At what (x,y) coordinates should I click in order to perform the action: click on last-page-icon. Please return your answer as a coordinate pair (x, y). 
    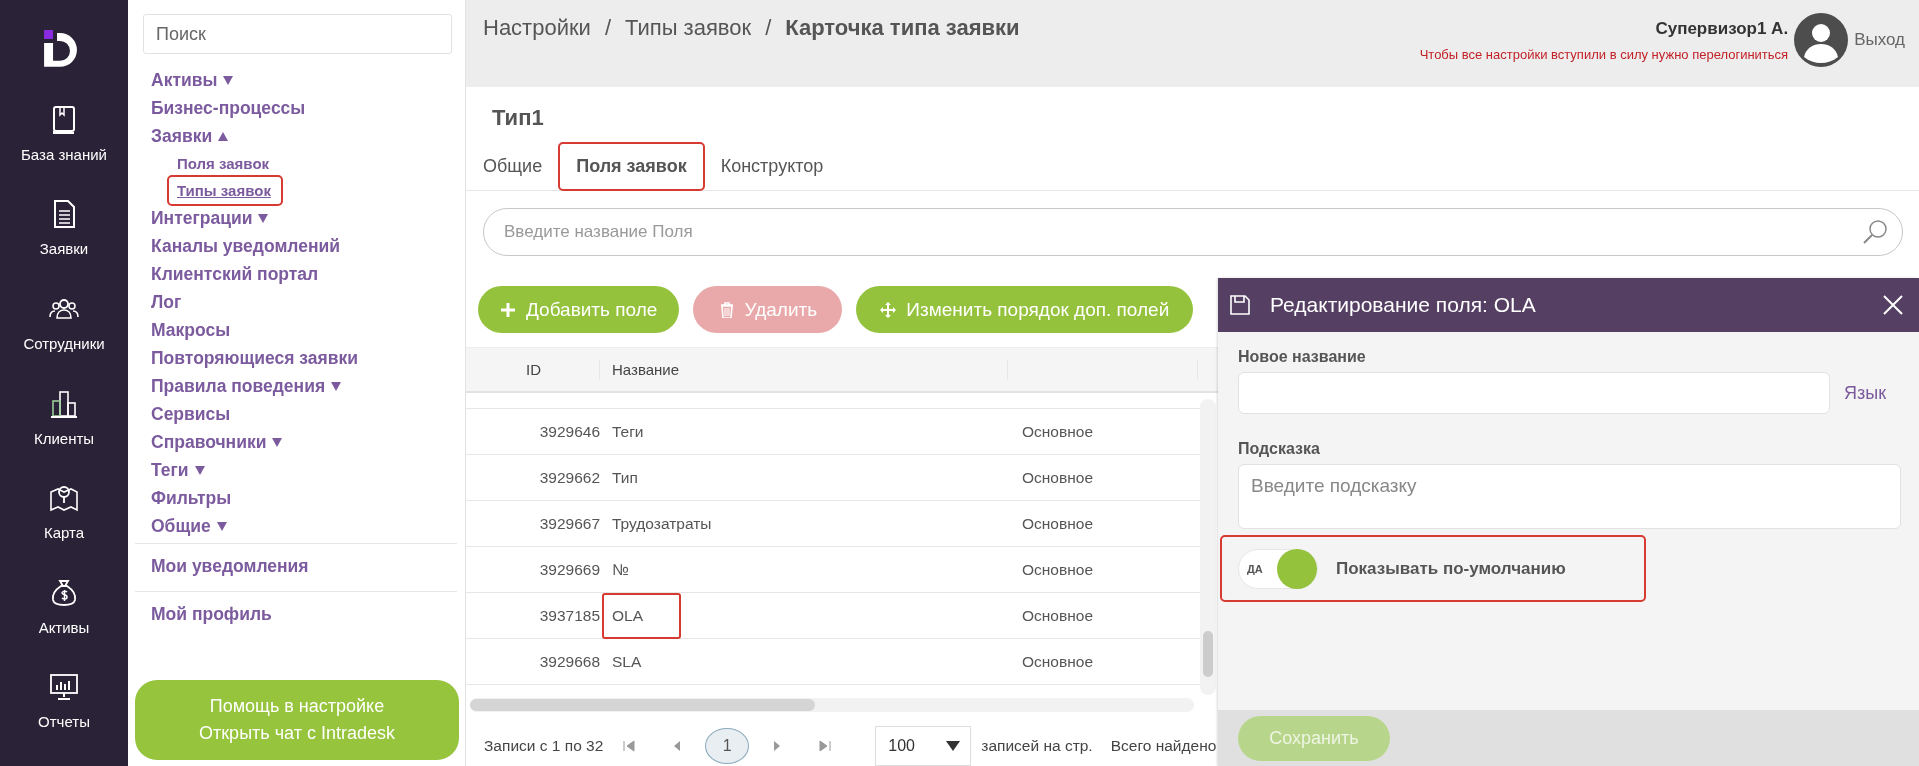
    Looking at the image, I should click on (825, 746).